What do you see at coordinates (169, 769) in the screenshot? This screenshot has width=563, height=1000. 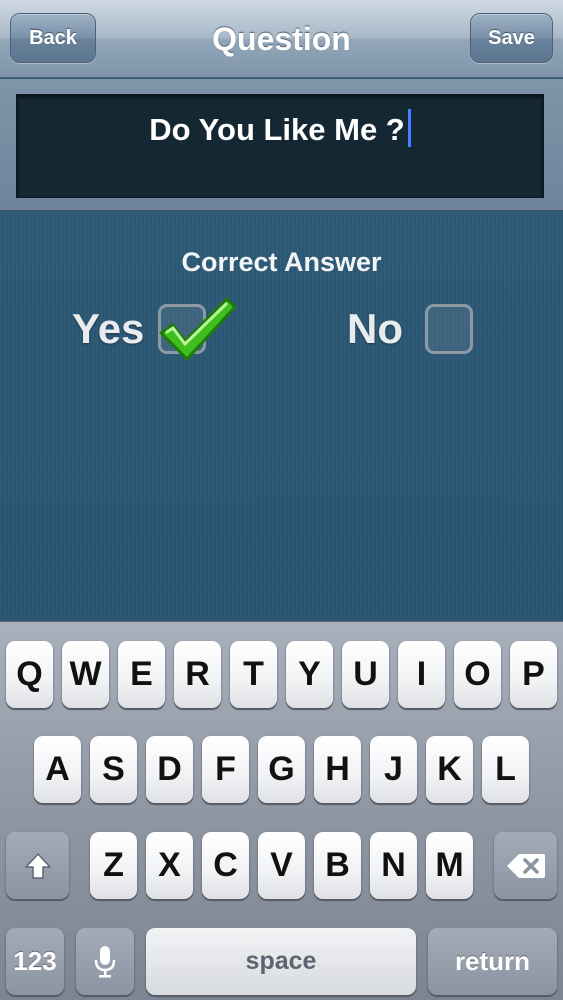 I see `key-d: D` at bounding box center [169, 769].